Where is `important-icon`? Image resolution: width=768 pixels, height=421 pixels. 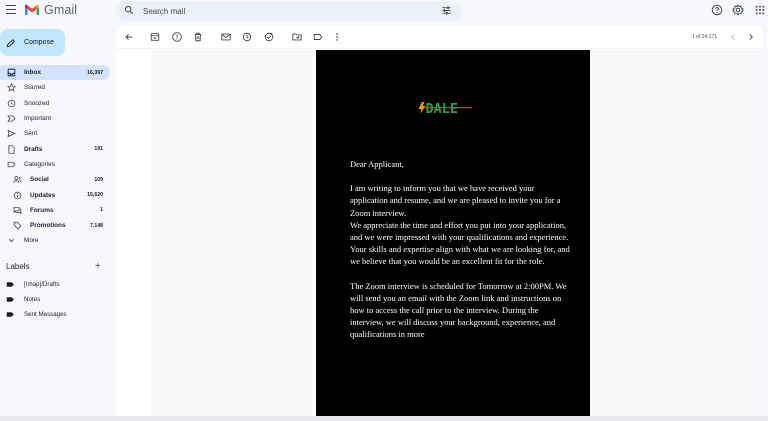 important-icon is located at coordinates (11, 118).